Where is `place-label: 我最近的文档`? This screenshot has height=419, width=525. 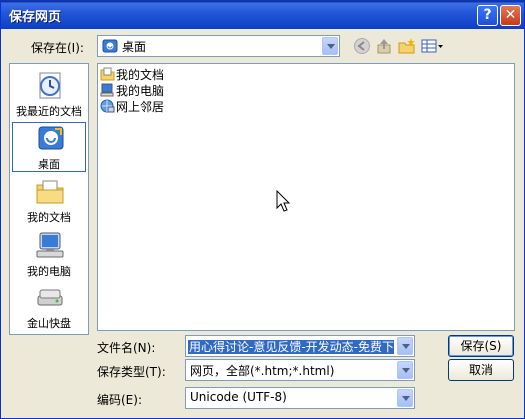
place-label: 我最近的文档 is located at coordinates (49, 111).